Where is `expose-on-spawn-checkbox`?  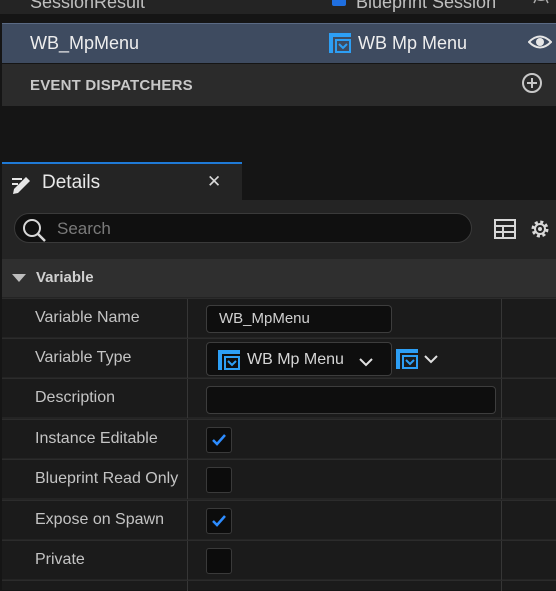
expose-on-spawn-checkbox is located at coordinates (219, 521).